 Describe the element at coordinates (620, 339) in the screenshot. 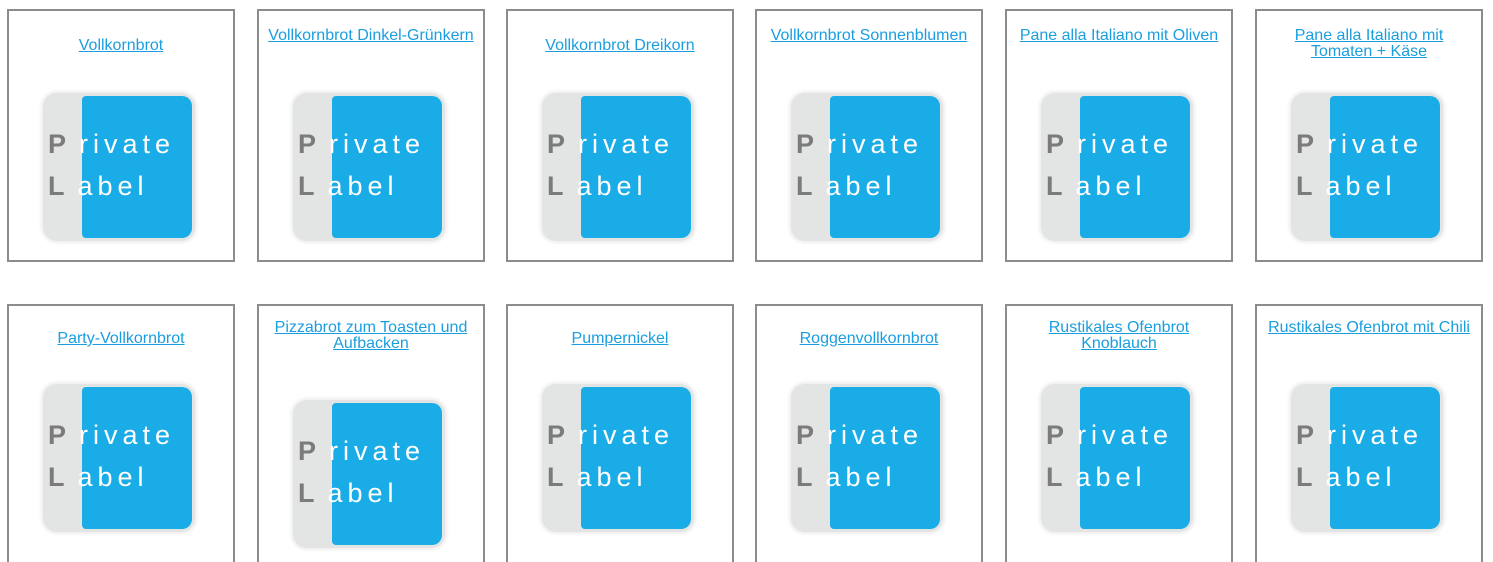

I see `product-title-link: Pumpernickel` at that location.